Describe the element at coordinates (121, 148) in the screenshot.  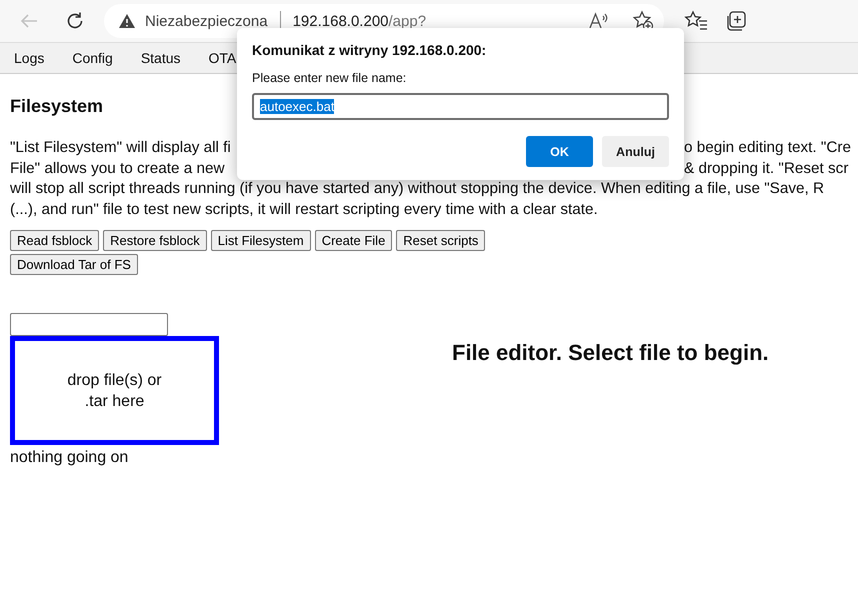
I see `description-text: "List Filesystem" will display all fi` at that location.